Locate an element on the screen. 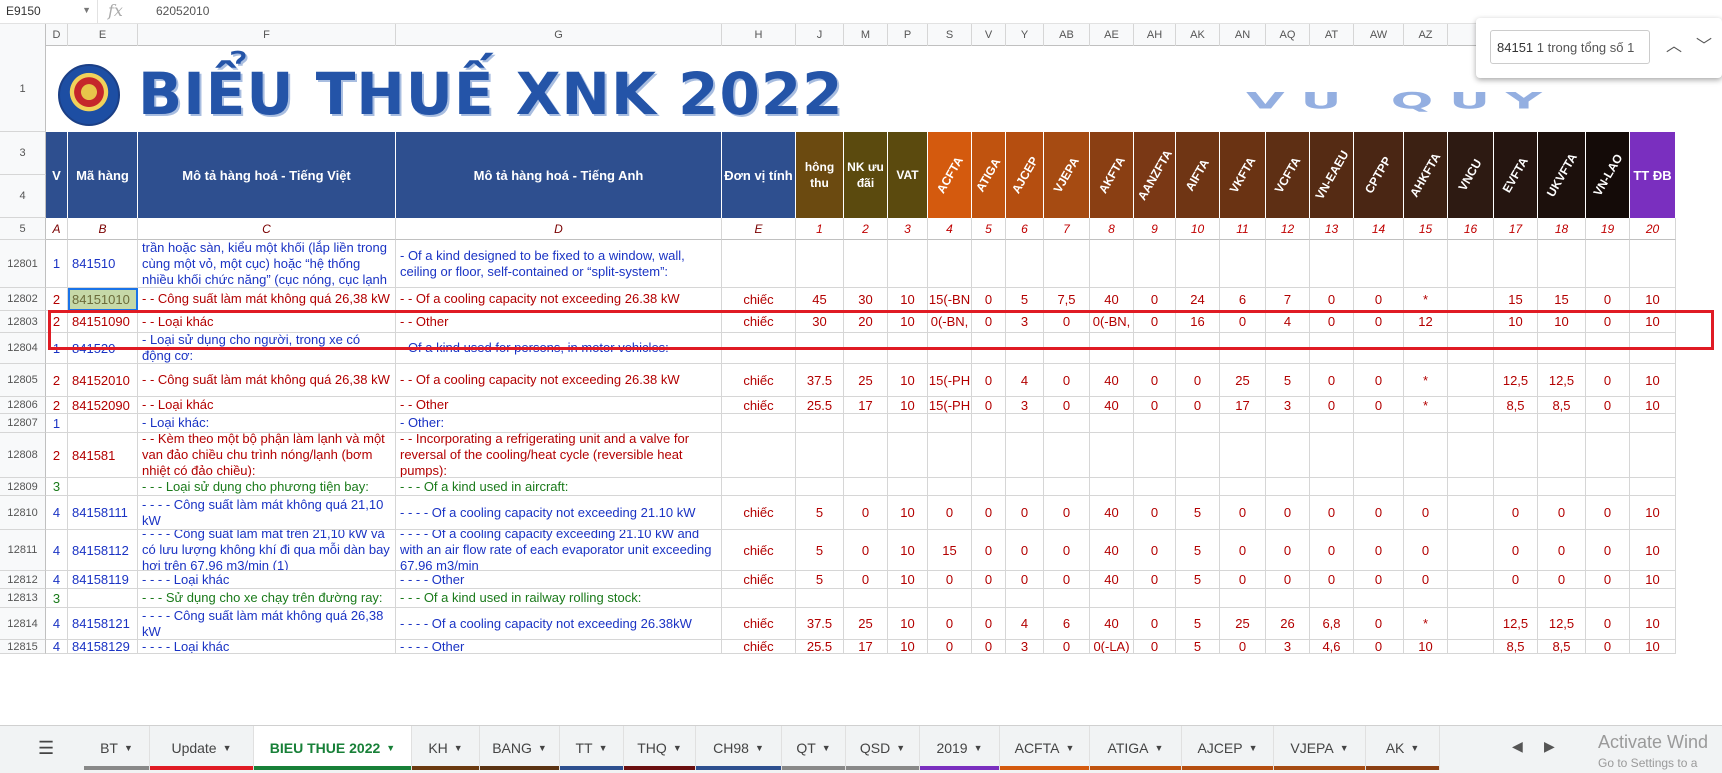  header-vcfta: VCFTA is located at coordinates (1288, 175).